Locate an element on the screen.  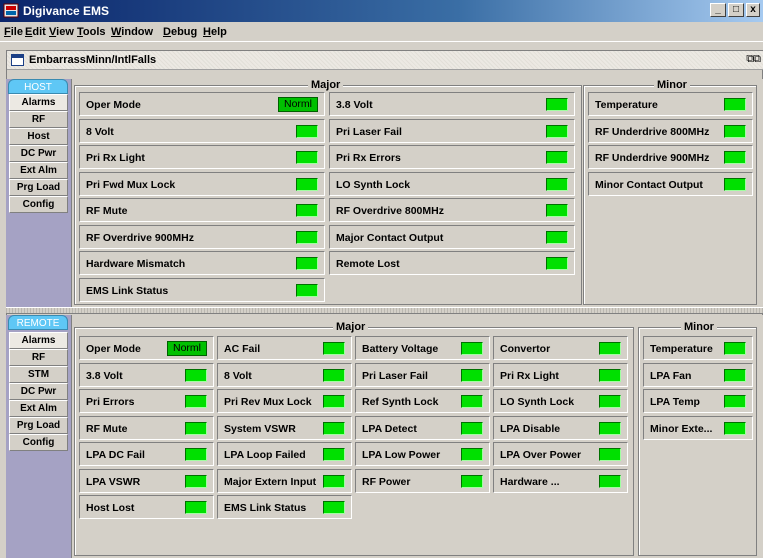
host-tab-config: Config is located at coordinates (38, 204).